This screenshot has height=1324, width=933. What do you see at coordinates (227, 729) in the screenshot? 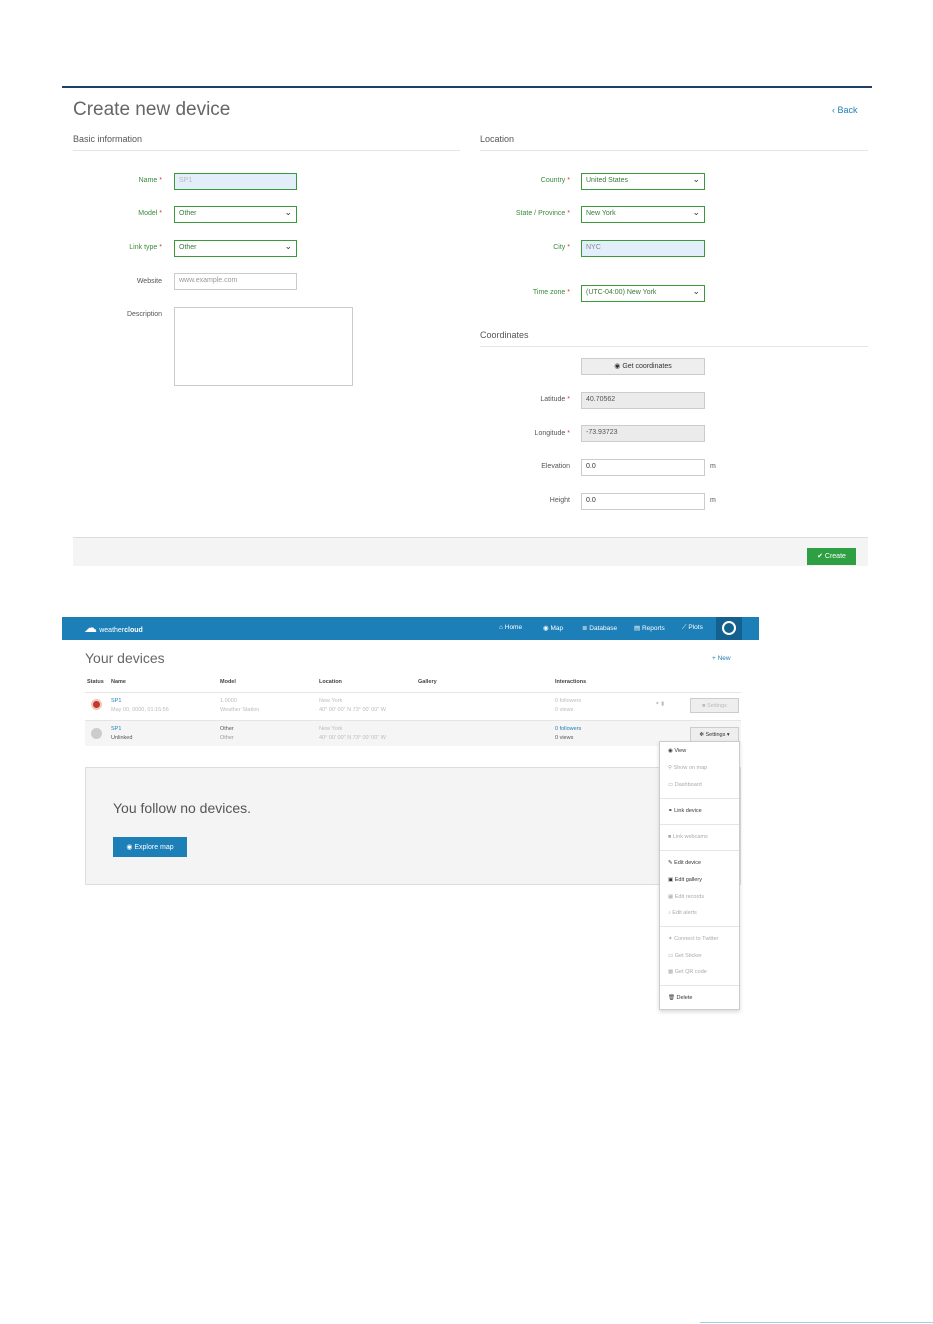
I see `device-model: Other` at bounding box center [227, 729].